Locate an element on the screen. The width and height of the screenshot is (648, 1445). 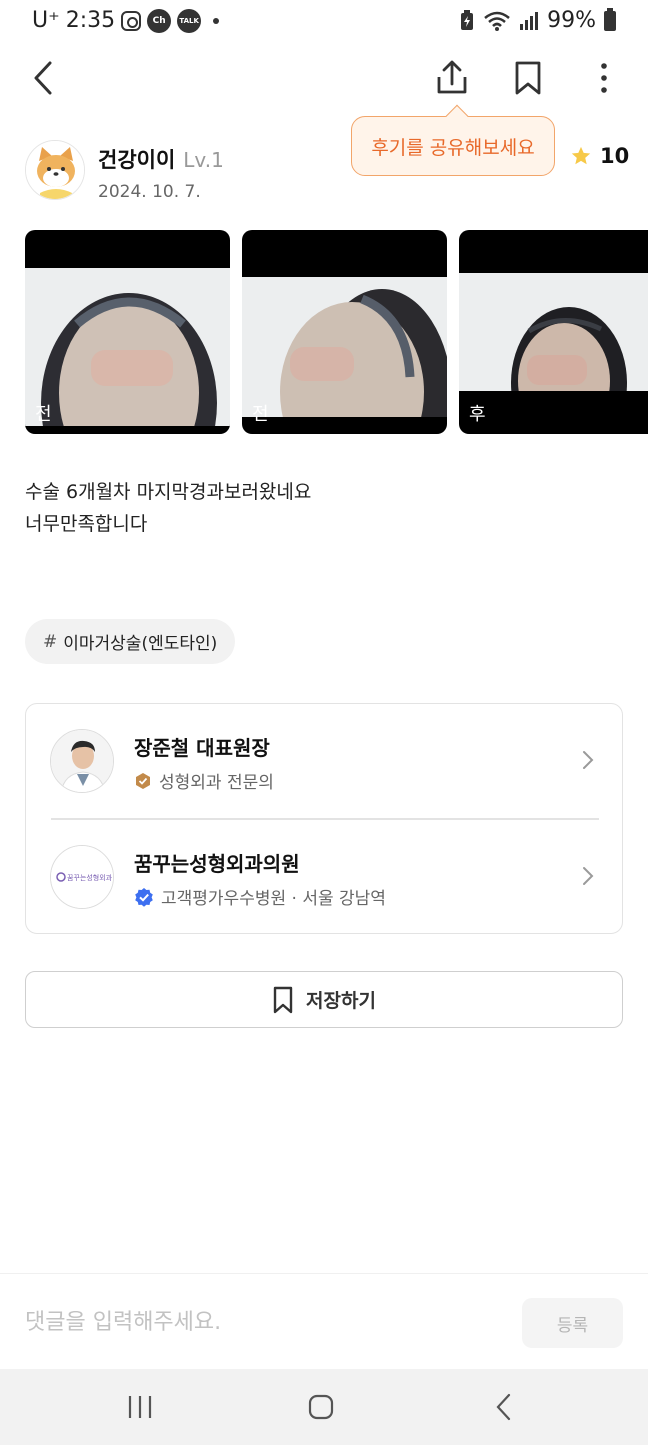
tag-label: 이마거상술(엔도타인) is located at coordinates (140, 644).